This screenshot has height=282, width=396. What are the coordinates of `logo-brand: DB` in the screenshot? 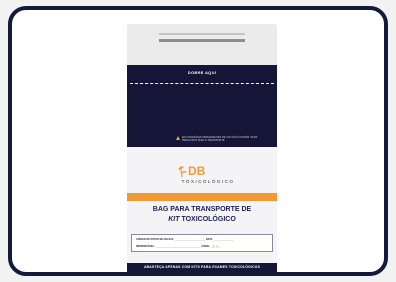 It's located at (197, 171).